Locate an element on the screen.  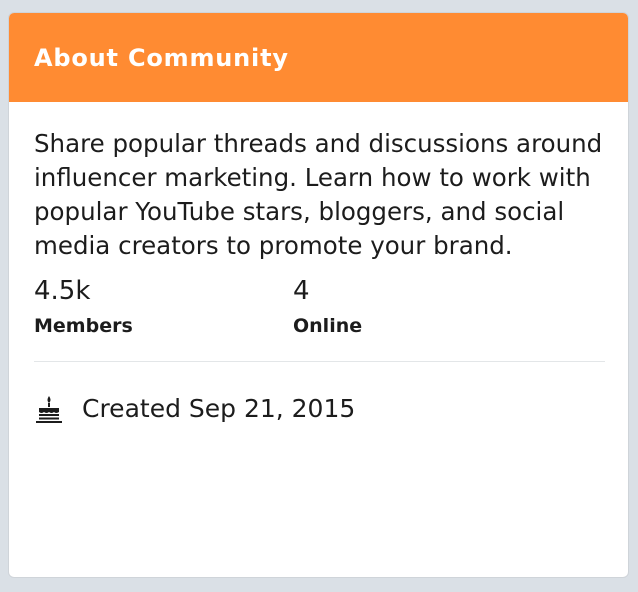
created-date: Created Sep 21, 2015 is located at coordinates (219, 408).